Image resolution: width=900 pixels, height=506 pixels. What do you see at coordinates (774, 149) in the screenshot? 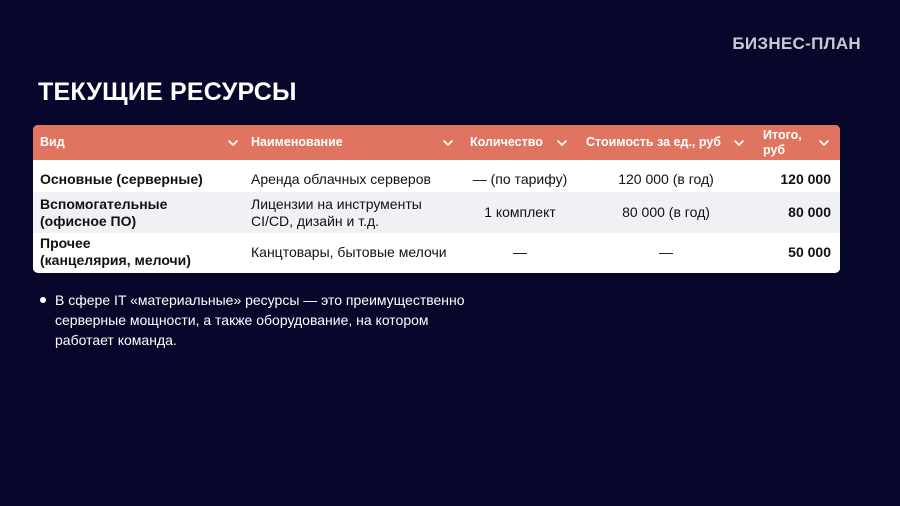
I see `column-header-label-line: руб` at bounding box center [774, 149].